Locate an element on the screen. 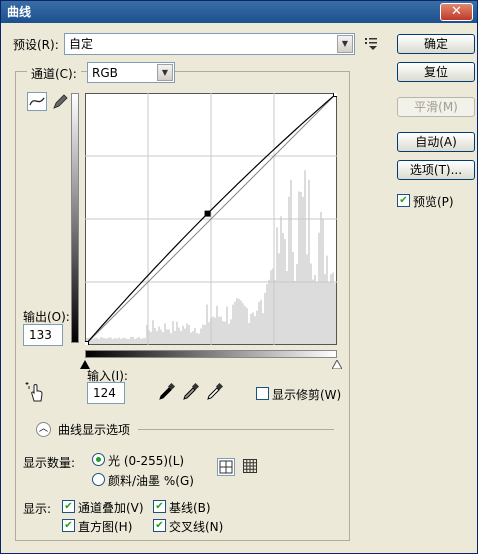  collapse-chevron-icon: ︿ is located at coordinates (43, 429).